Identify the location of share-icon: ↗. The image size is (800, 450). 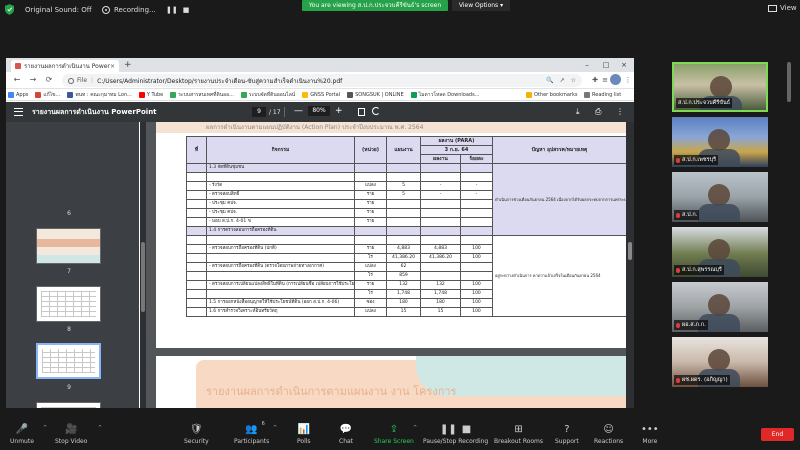
(562, 80).